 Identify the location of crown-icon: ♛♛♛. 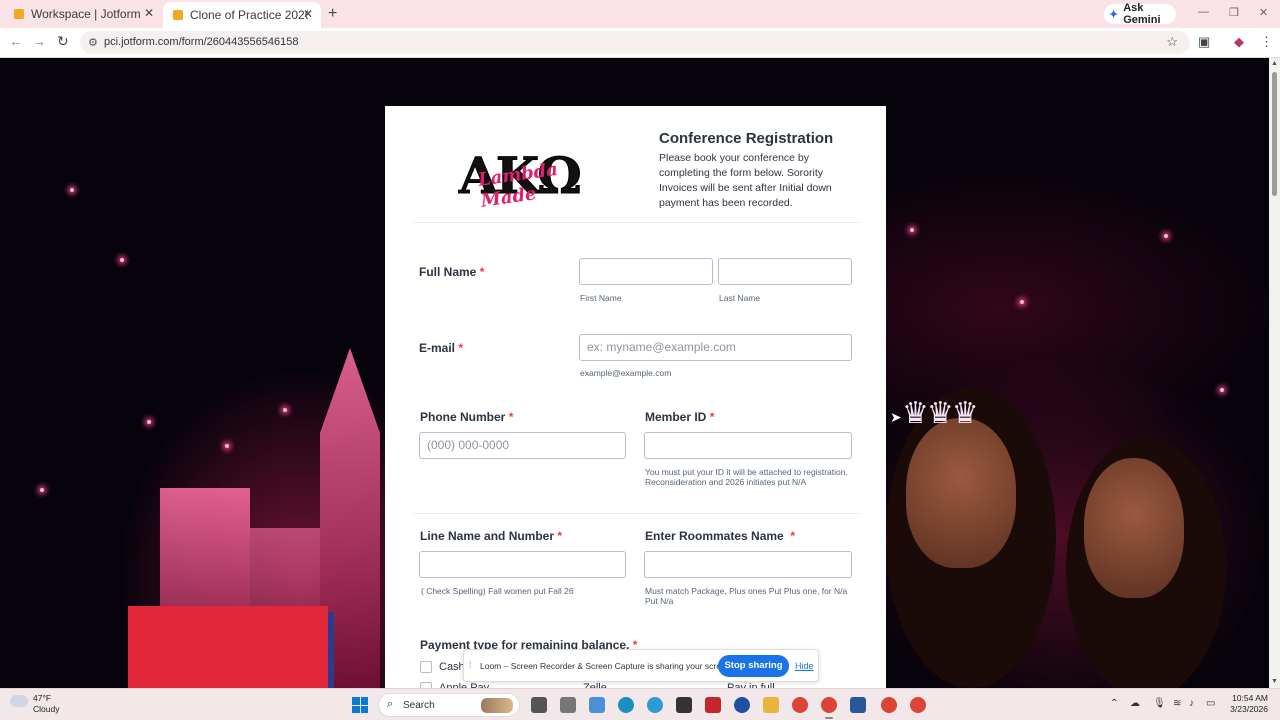
(940, 413).